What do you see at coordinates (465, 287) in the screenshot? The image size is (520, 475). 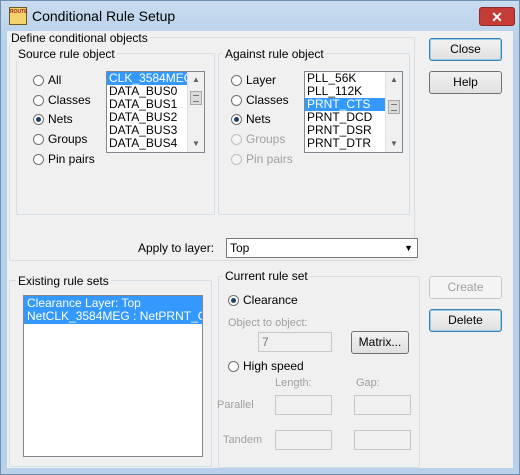 I see `create-button: Create` at bounding box center [465, 287].